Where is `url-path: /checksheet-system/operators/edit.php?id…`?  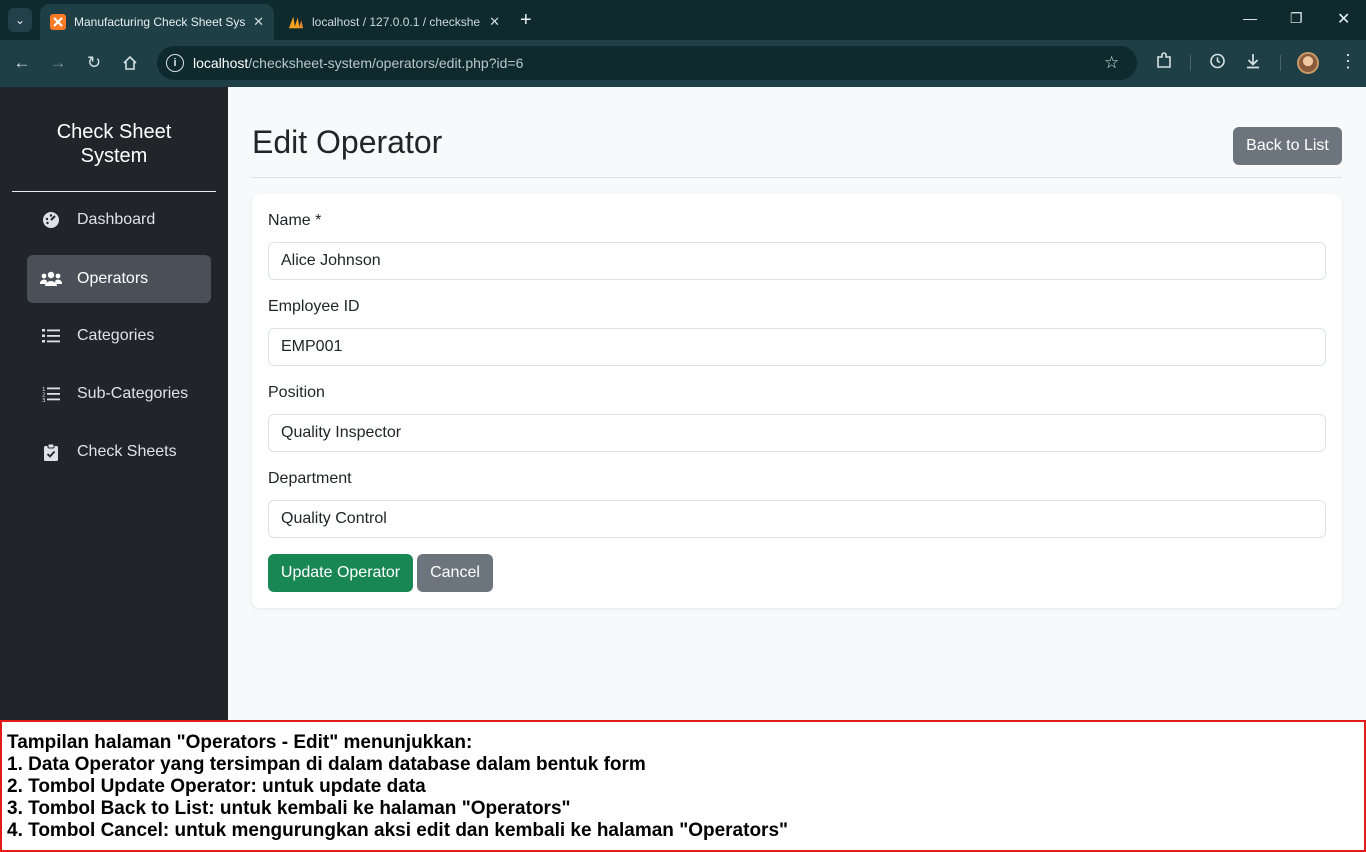
url-path: /checksheet-system/operators/edit.php?id… is located at coordinates (386, 63).